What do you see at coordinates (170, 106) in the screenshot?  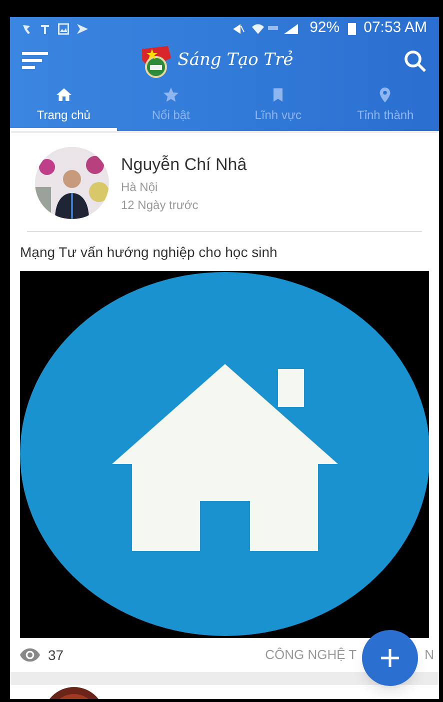 I see `nav-tab: Nổi bật` at bounding box center [170, 106].